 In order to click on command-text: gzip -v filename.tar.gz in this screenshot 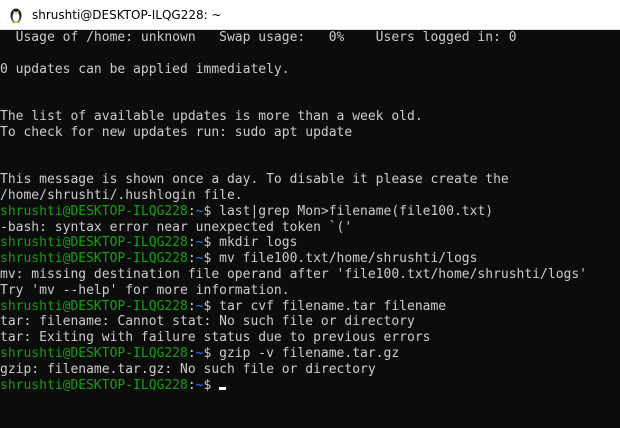, I will do `click(309, 353)`.